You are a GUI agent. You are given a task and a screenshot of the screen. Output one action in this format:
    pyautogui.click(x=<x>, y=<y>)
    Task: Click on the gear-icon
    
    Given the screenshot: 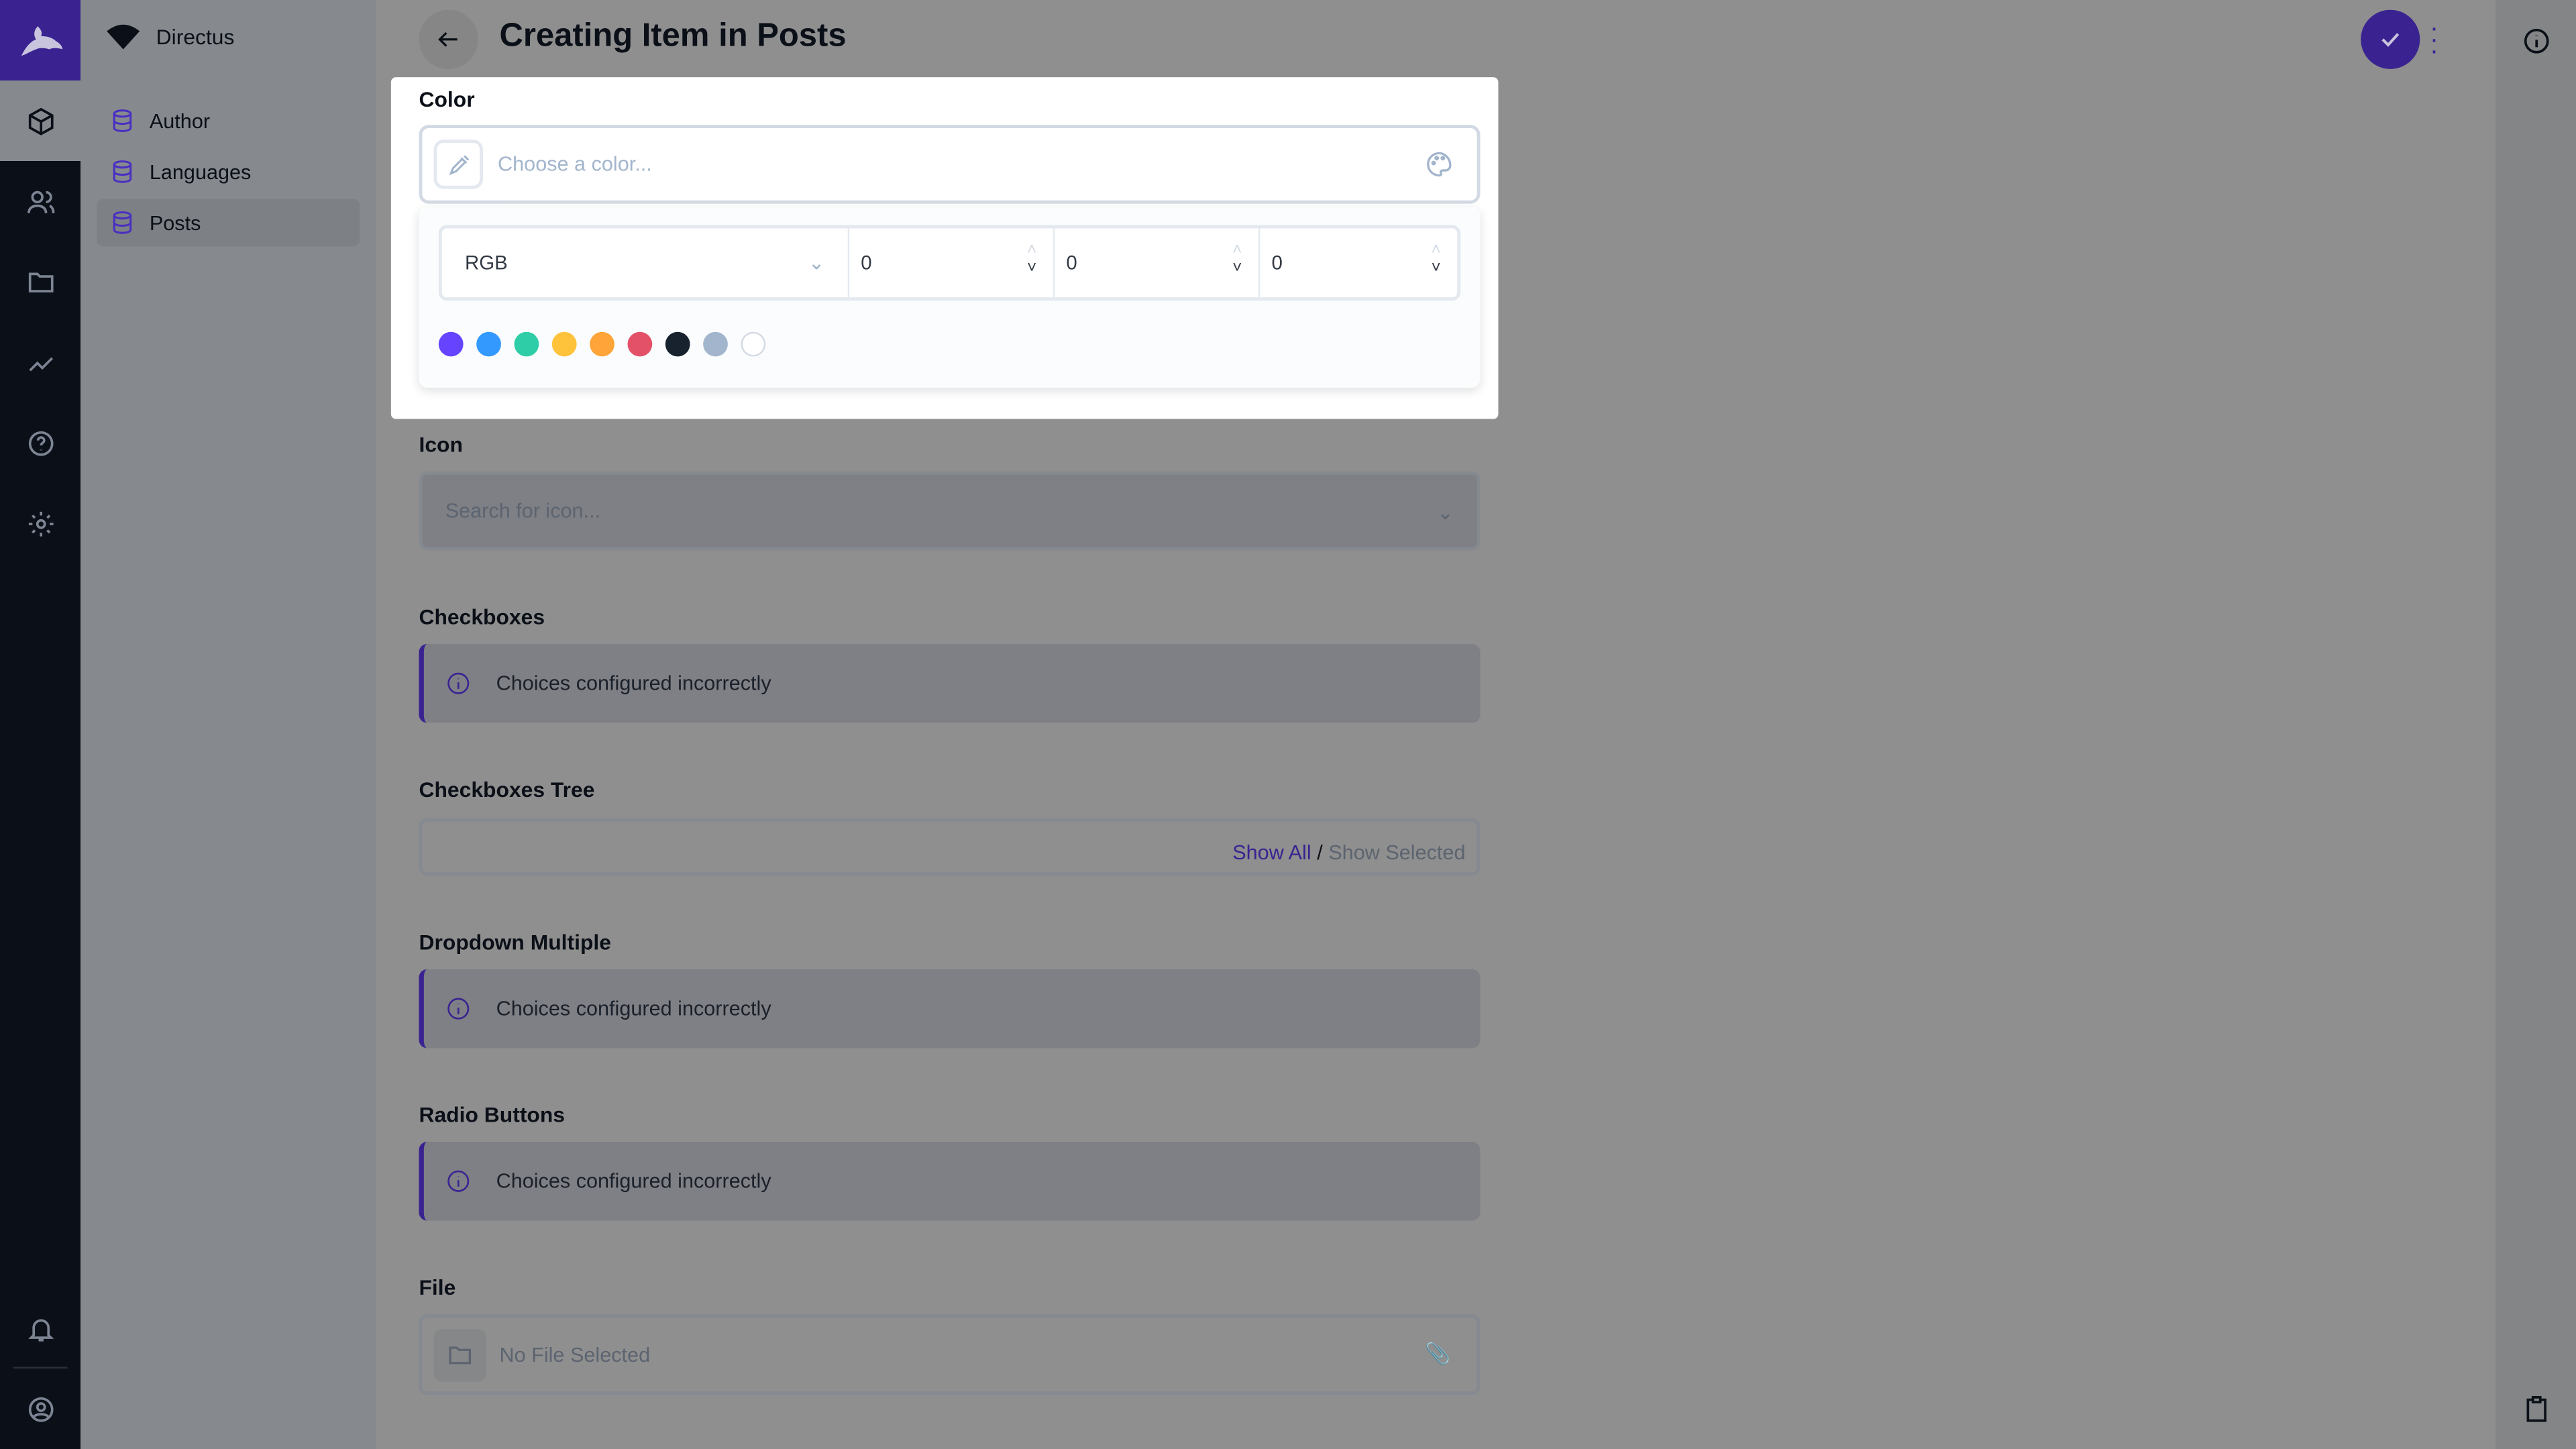 What is the action you would take?
    pyautogui.click(x=40, y=523)
    